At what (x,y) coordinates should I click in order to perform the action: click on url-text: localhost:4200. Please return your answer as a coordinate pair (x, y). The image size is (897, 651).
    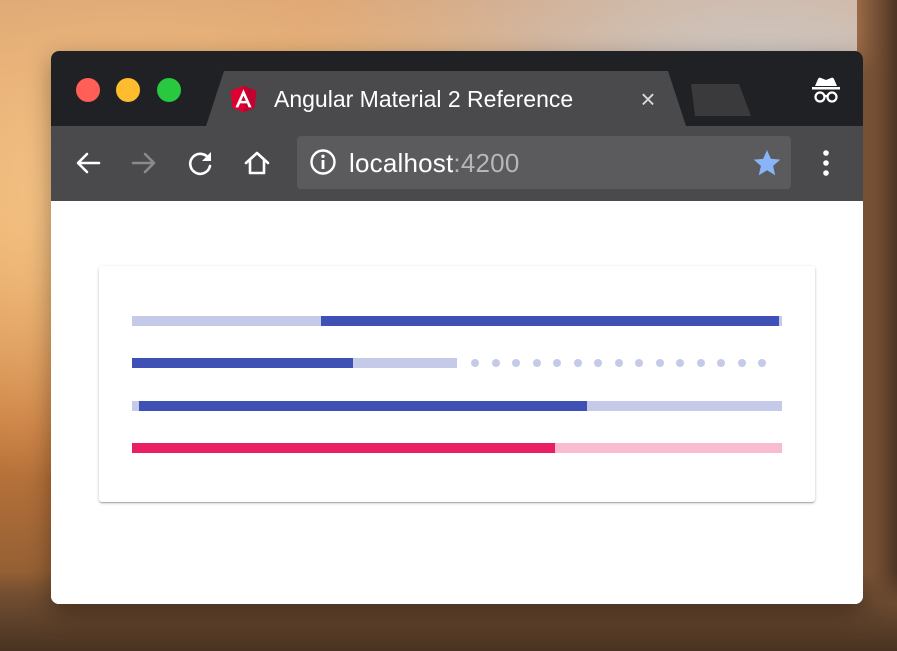
    Looking at the image, I should click on (434, 163).